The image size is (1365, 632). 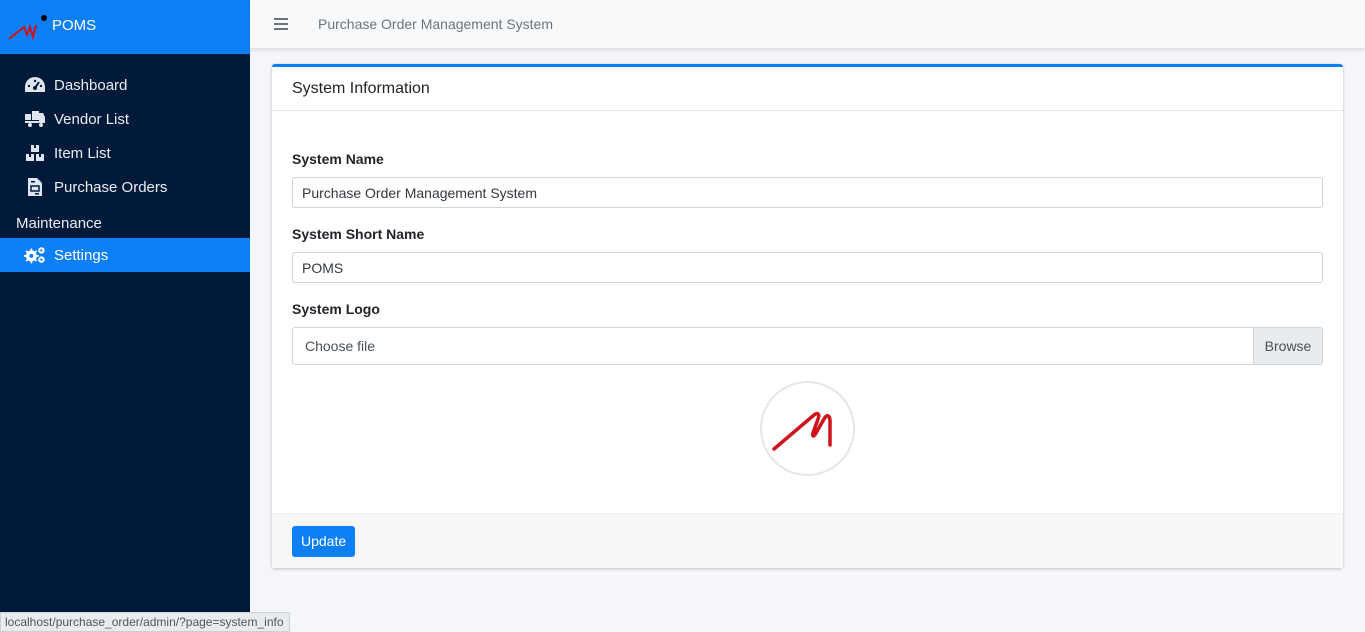 What do you see at coordinates (807, 24) in the screenshot?
I see `top-navbar: Purchase Order Management System` at bounding box center [807, 24].